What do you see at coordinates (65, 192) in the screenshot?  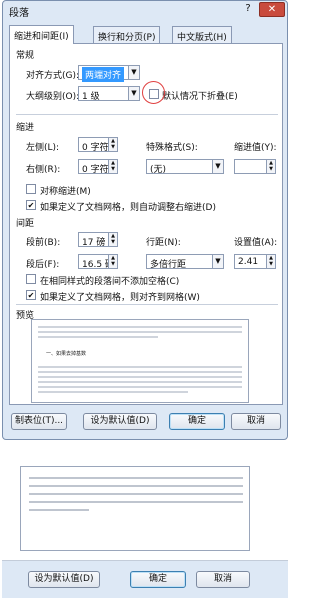 I see `mirror-indent-label: 对称缩进(M)` at bounding box center [65, 192].